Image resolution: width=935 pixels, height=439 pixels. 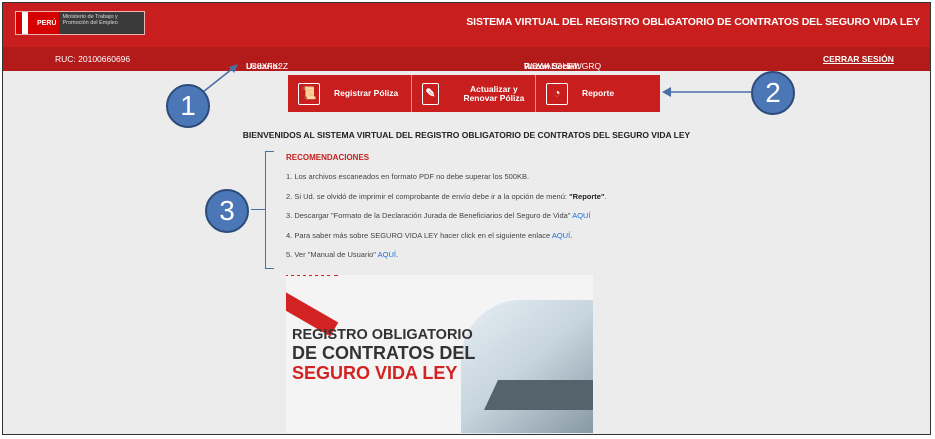 I want to click on manual-usuario-link: AQUÍ, so click(x=387, y=254).